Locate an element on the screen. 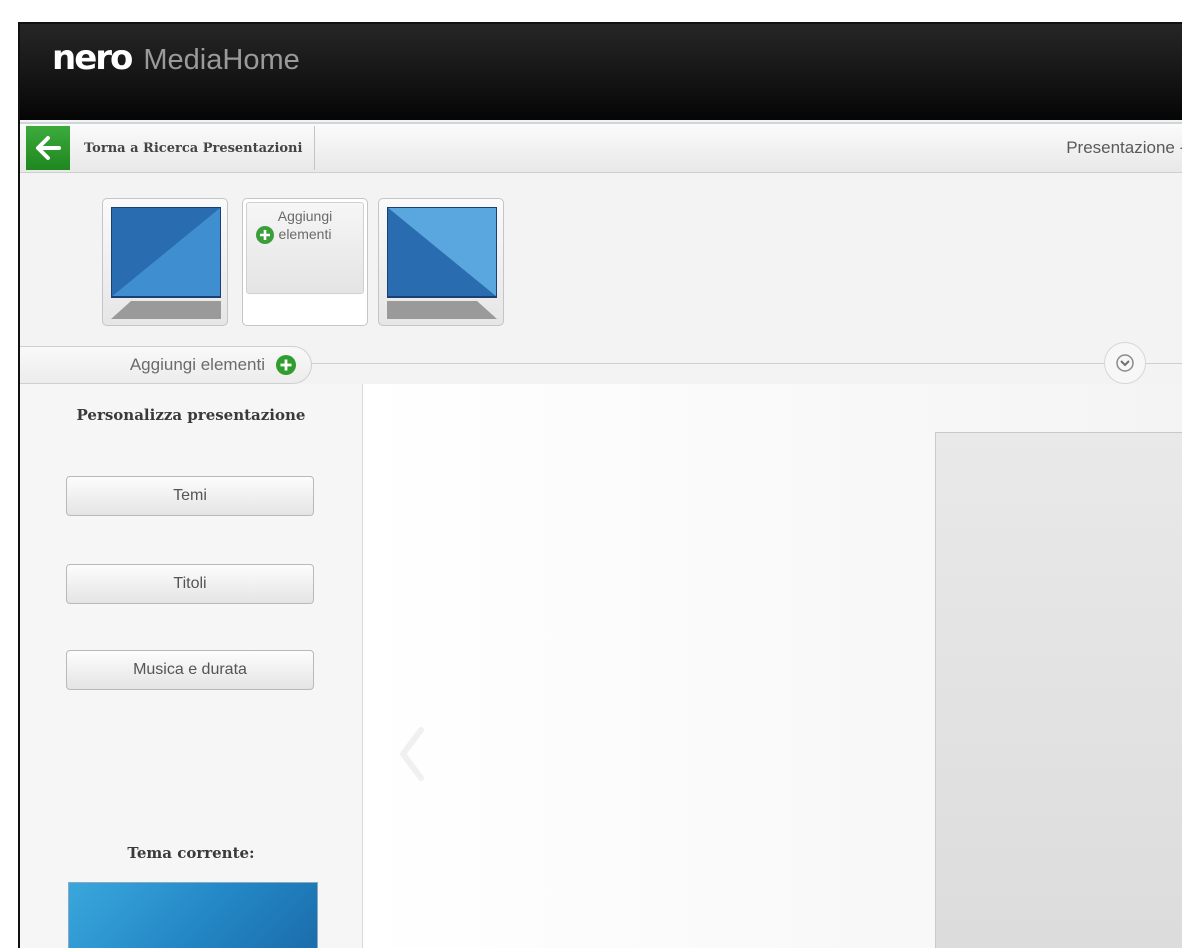 The image size is (1182, 948). strip-divider is located at coordinates (741, 363).